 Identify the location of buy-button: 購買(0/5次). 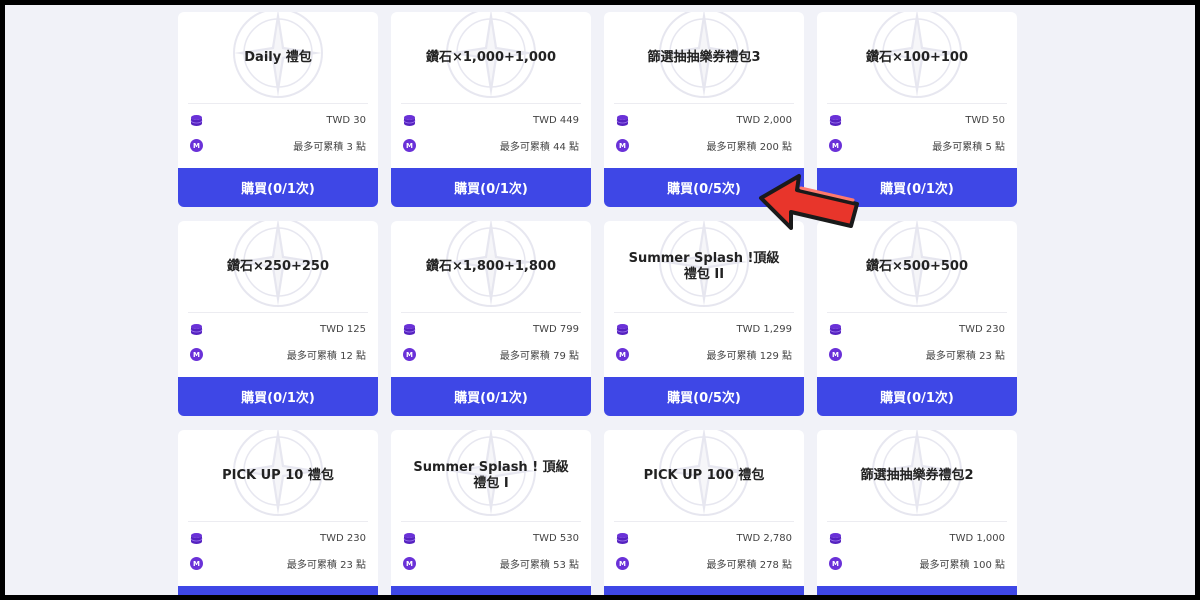
(704, 396).